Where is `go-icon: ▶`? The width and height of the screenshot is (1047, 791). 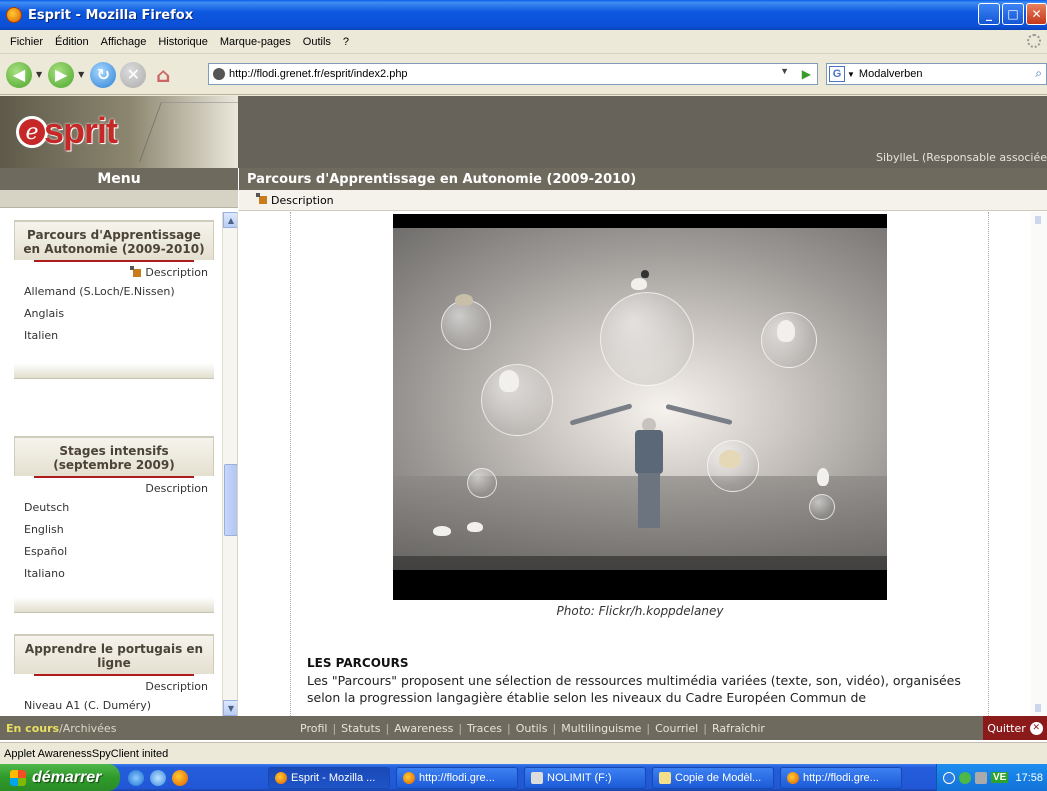
go-icon: ▶ is located at coordinates (806, 74).